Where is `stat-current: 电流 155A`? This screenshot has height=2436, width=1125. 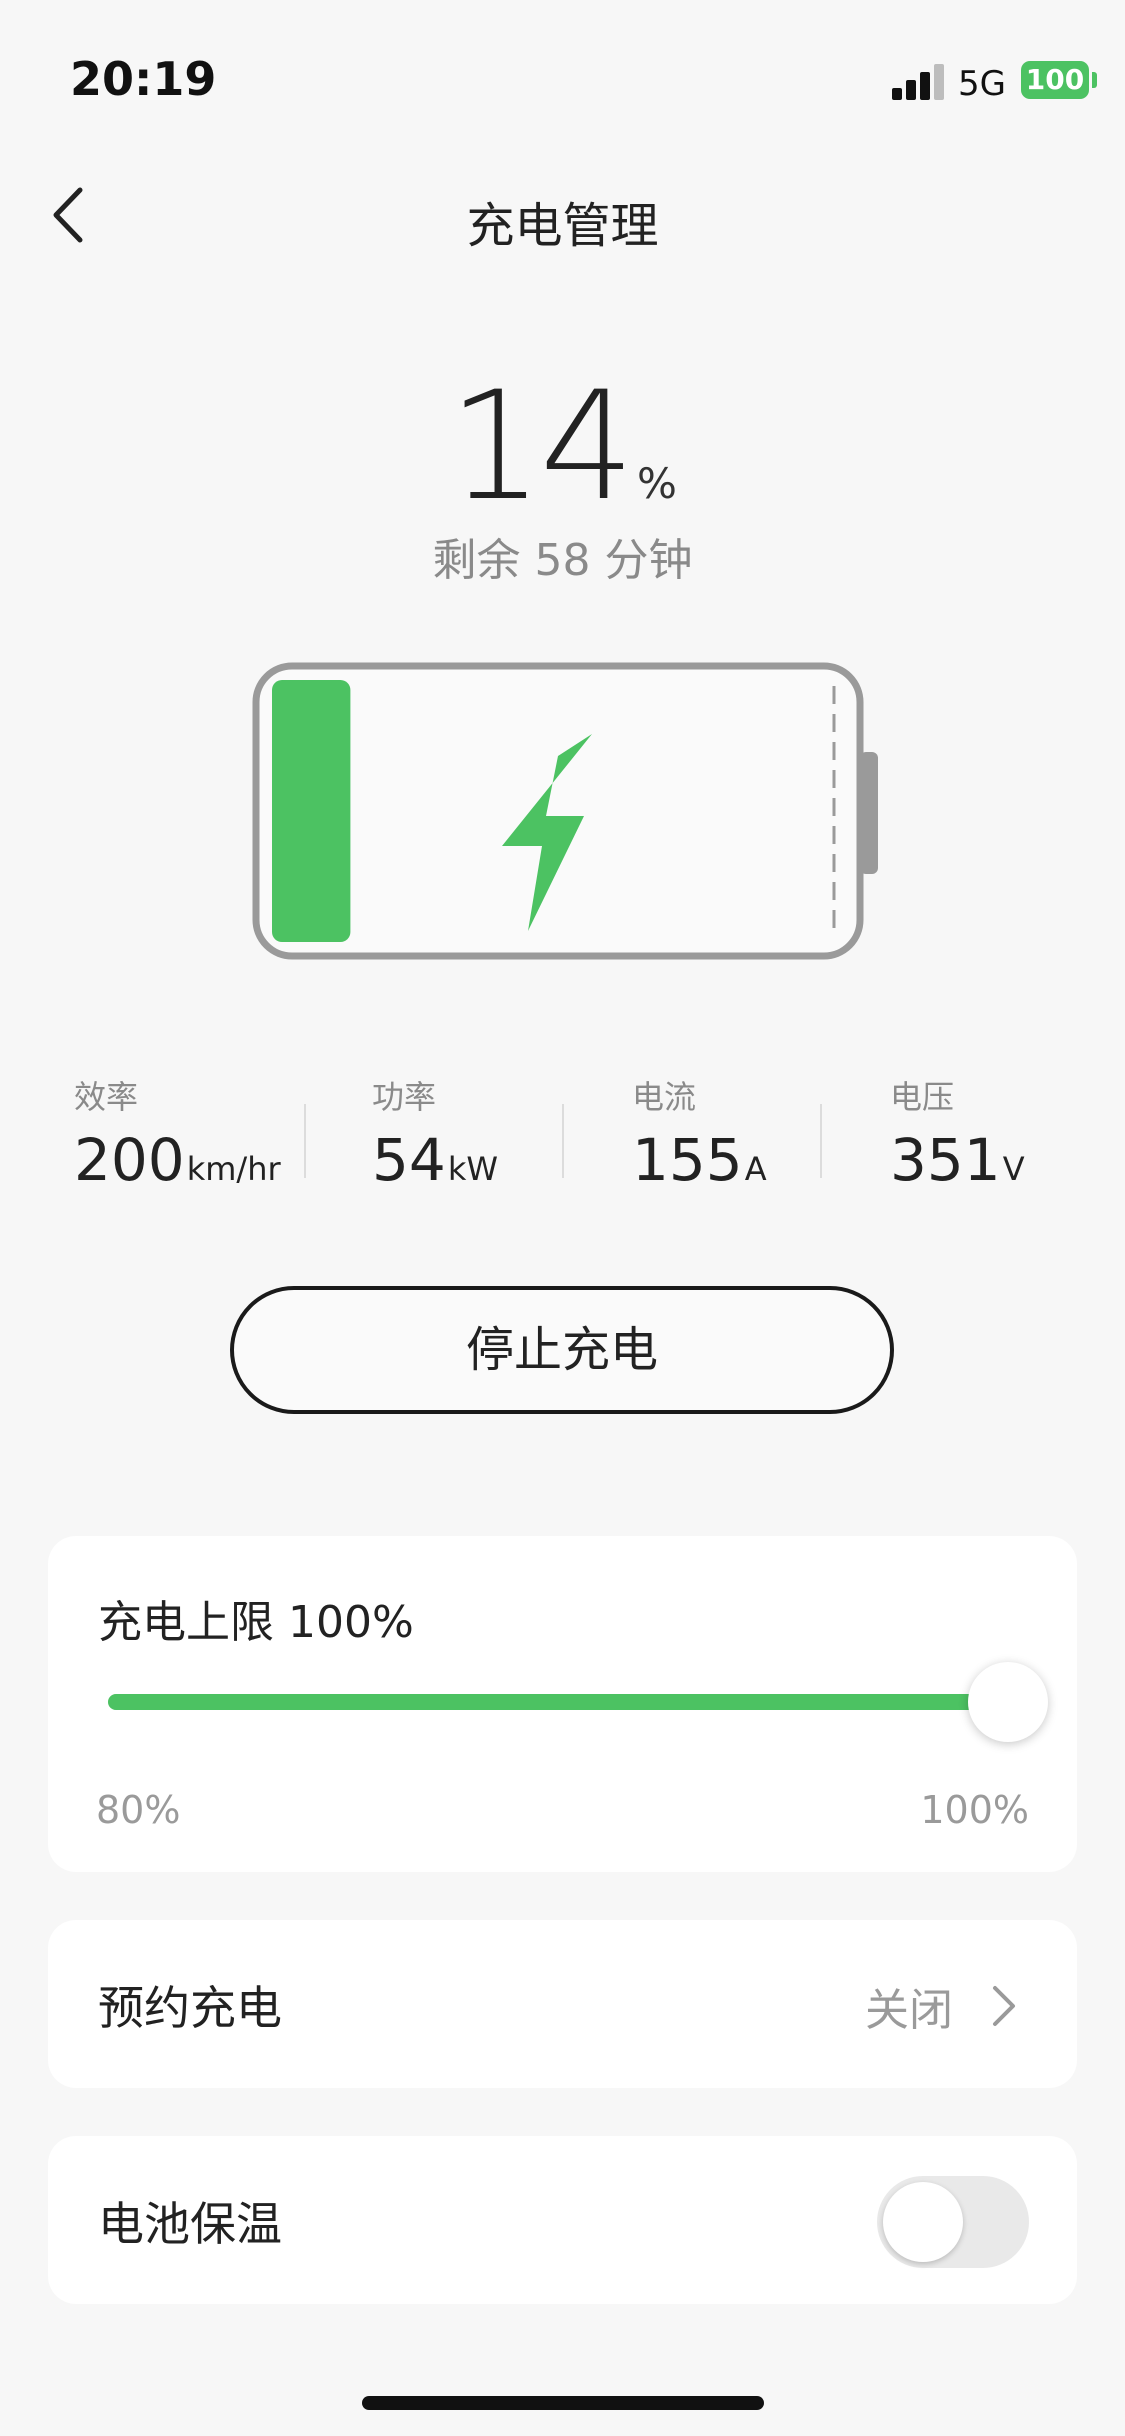 stat-current: 电流 155A is located at coordinates (699, 1133).